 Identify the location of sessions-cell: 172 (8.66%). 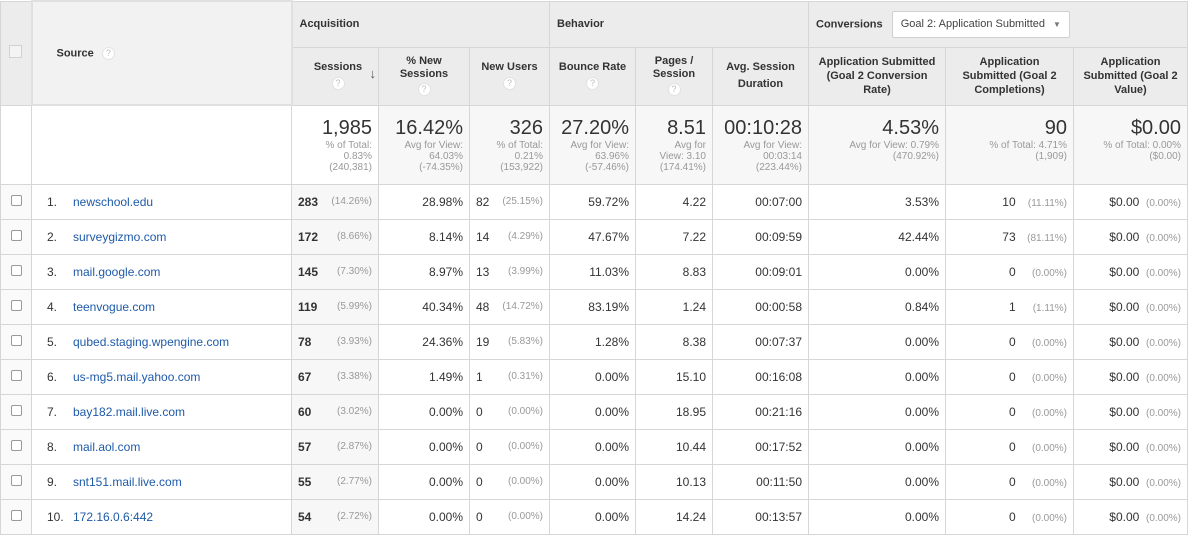
(335, 236).